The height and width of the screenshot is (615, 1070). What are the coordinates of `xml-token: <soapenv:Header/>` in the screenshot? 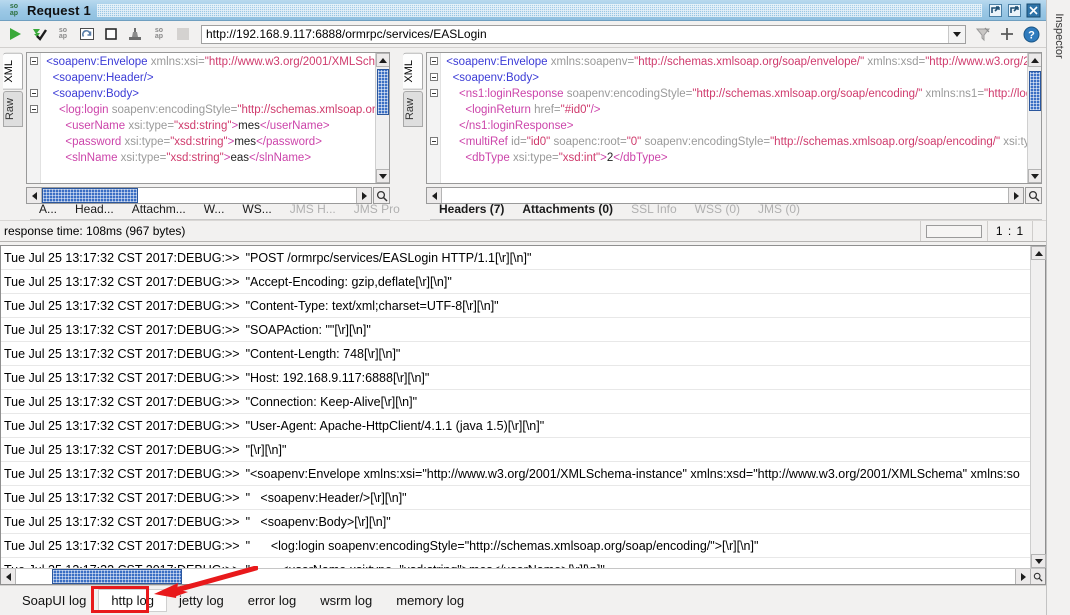 It's located at (103, 78).